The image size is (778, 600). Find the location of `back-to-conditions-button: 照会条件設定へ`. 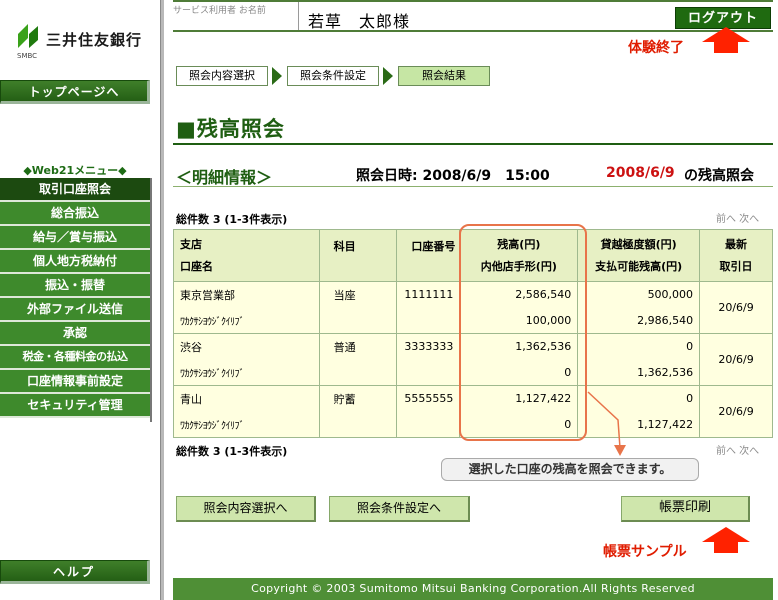

back-to-conditions-button: 照会条件設定へ is located at coordinates (399, 509).